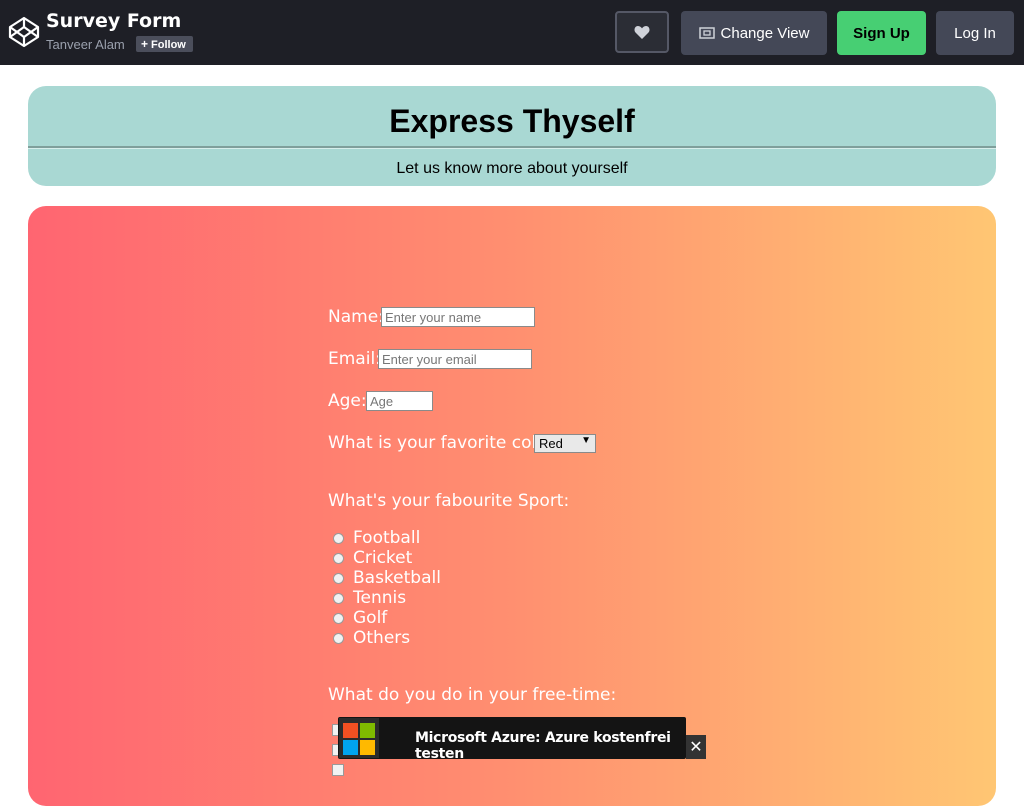 This screenshot has width=1024, height=806. I want to click on pen-title: Survey Form, so click(114, 21).